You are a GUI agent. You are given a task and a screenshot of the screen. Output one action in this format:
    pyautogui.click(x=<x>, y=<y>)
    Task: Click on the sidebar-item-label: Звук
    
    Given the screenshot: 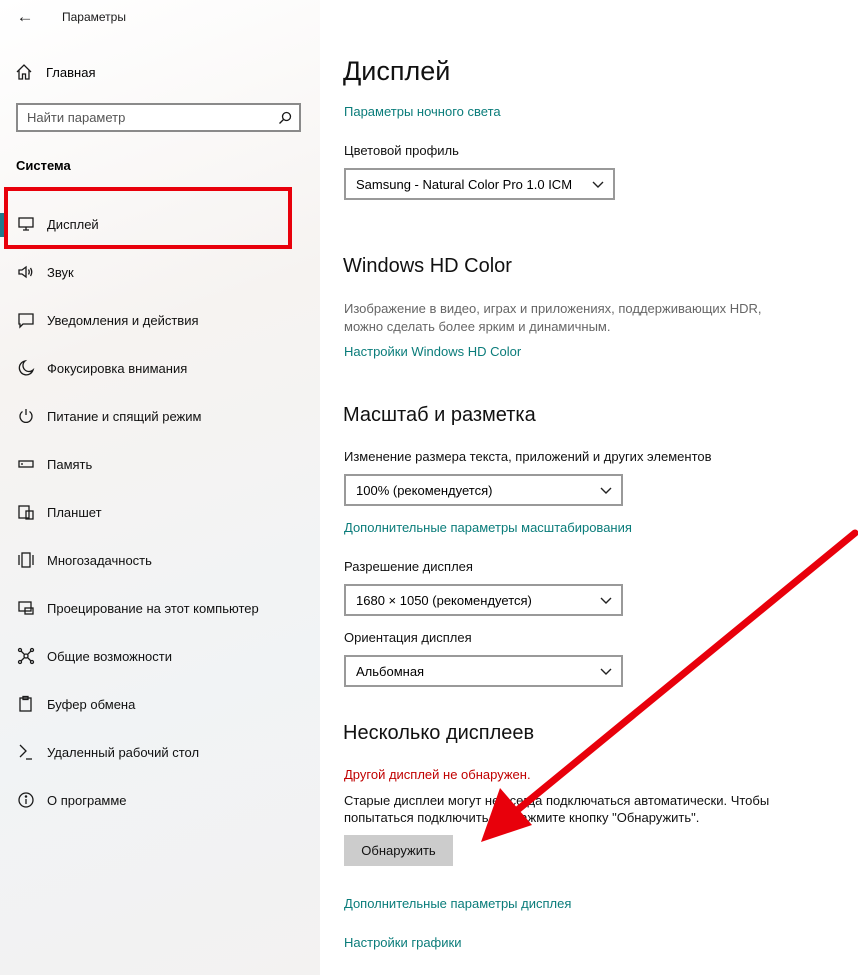 What is the action you would take?
    pyautogui.click(x=60, y=272)
    